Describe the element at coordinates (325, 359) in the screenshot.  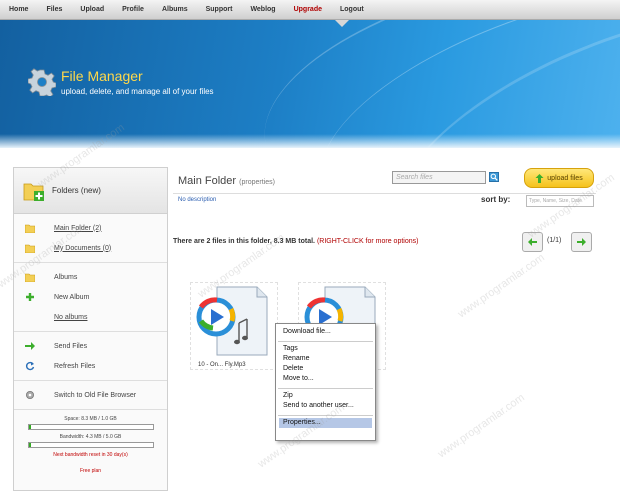
I see `menu-rename: Rename` at that location.